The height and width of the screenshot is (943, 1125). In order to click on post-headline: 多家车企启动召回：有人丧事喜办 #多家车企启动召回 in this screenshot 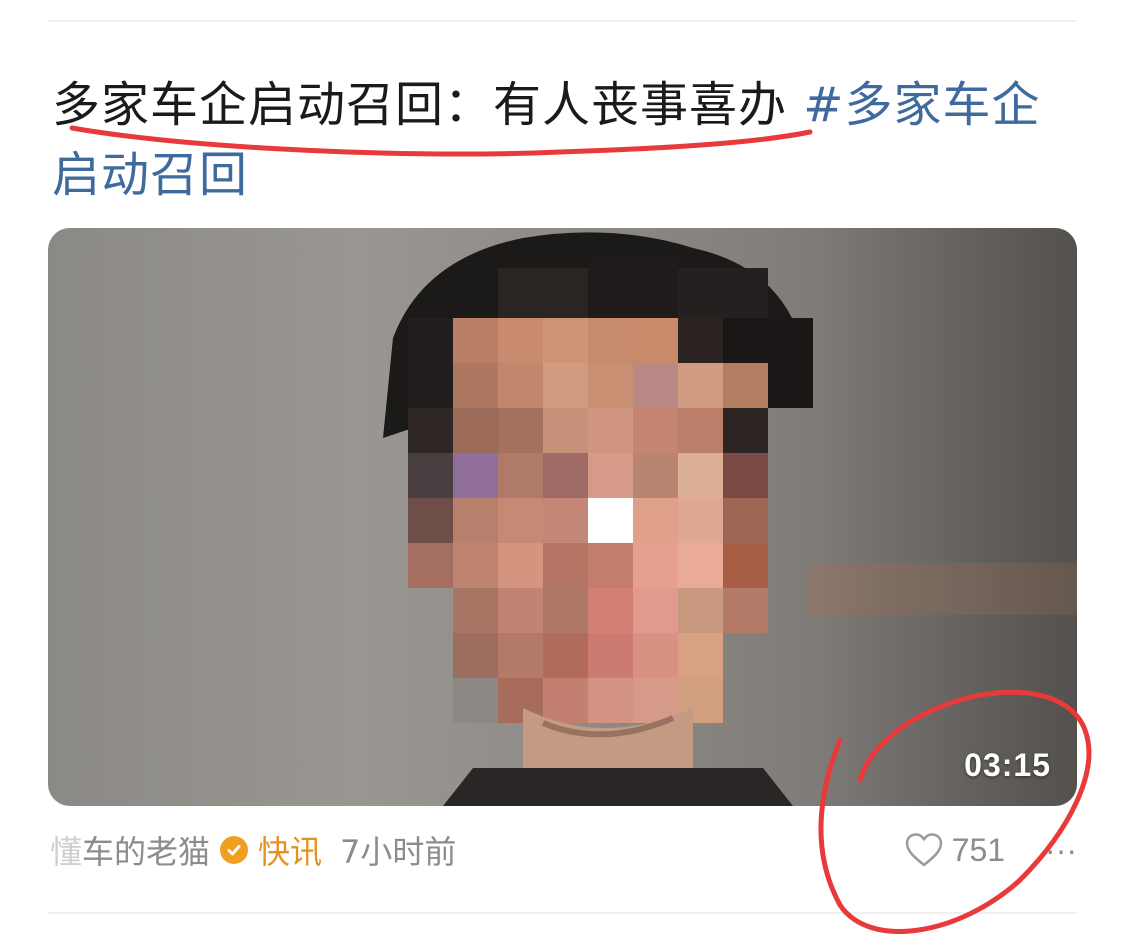, I will do `click(562, 140)`.